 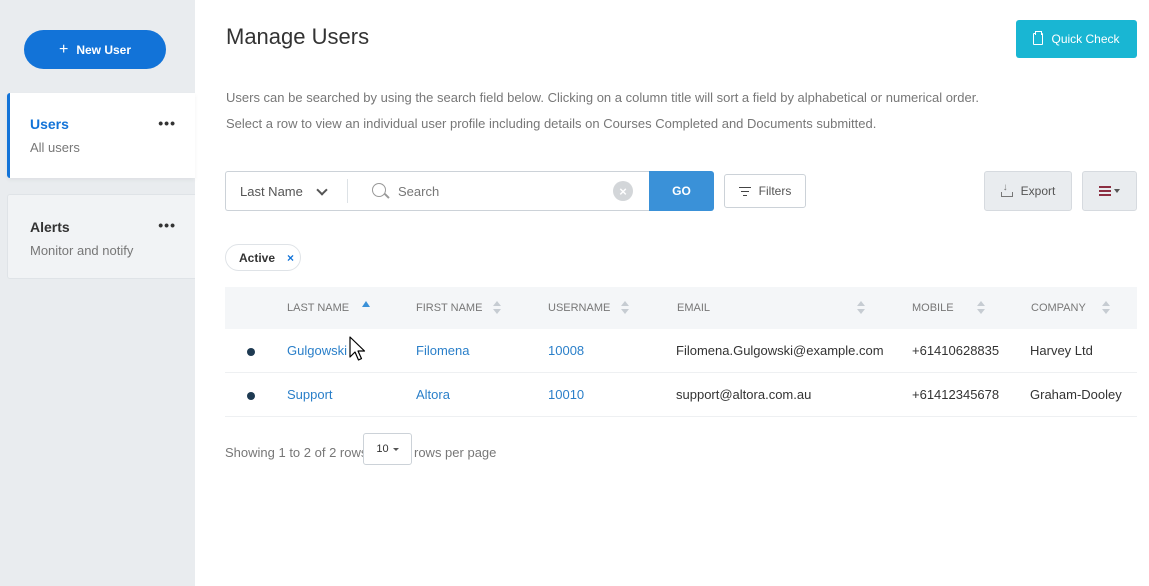 What do you see at coordinates (317, 350) in the screenshot?
I see `cell-last-name: Gulgowski` at bounding box center [317, 350].